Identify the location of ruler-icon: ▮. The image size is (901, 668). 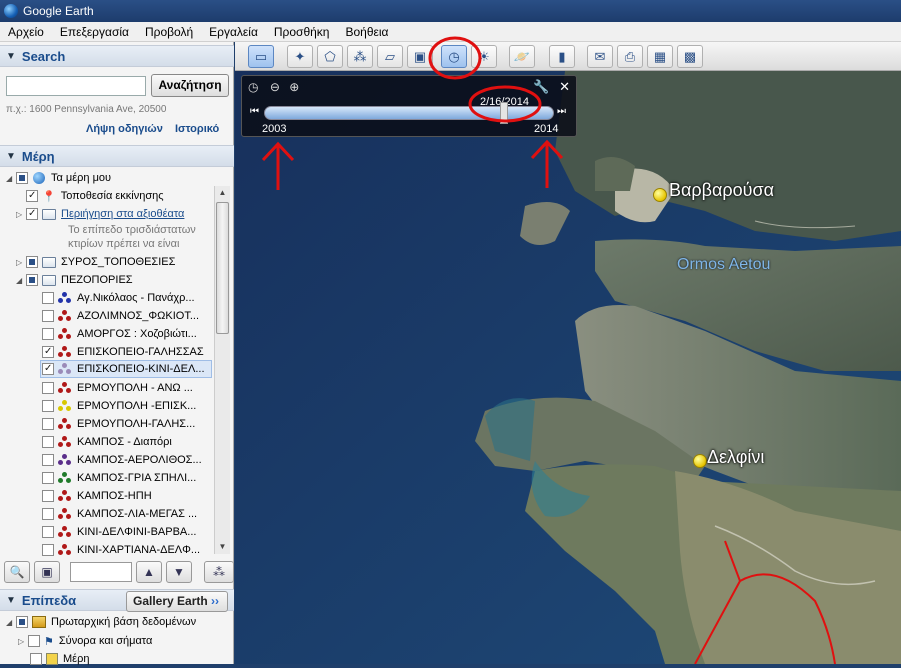
(562, 56).